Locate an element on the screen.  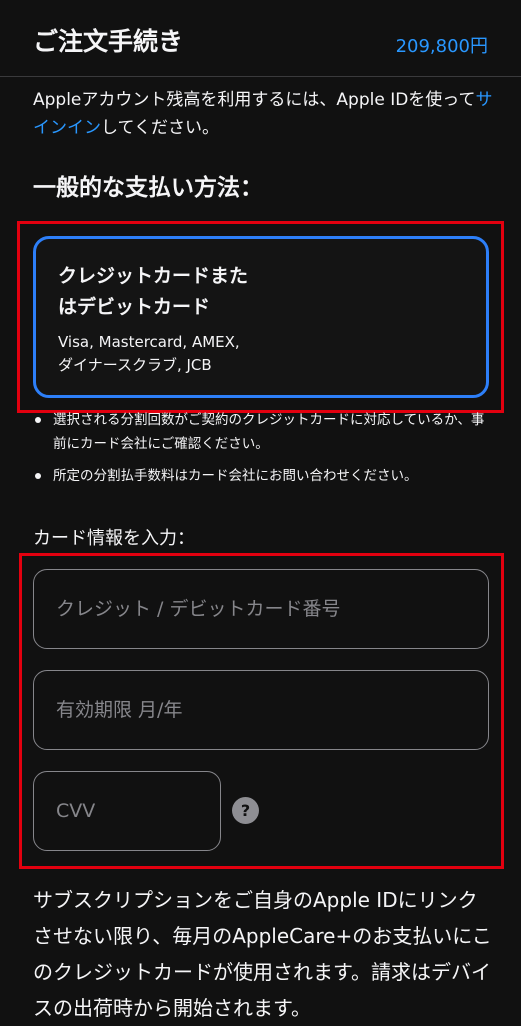
card-info-label: カード情報を入力： is located at coordinates (114, 538).